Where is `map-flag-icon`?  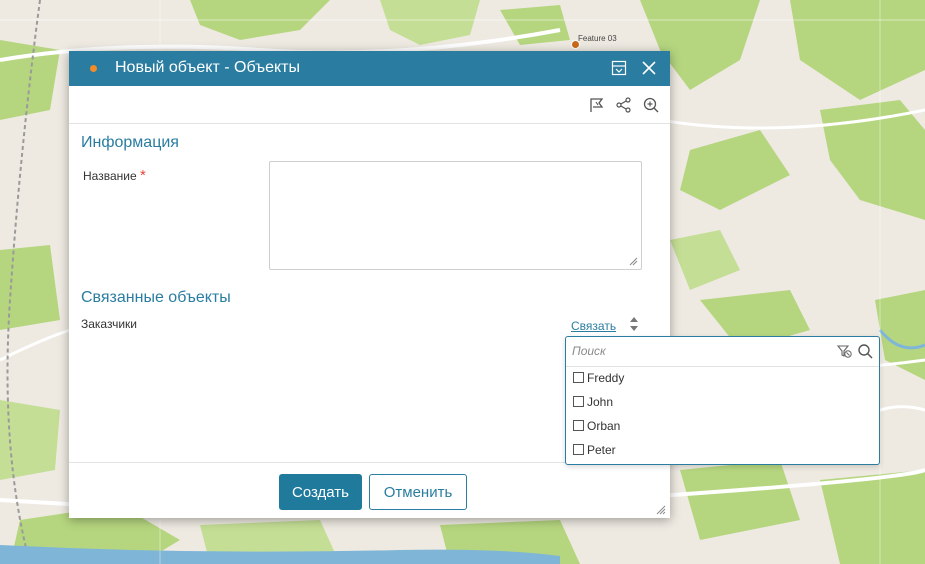
map-flag-icon is located at coordinates (597, 105).